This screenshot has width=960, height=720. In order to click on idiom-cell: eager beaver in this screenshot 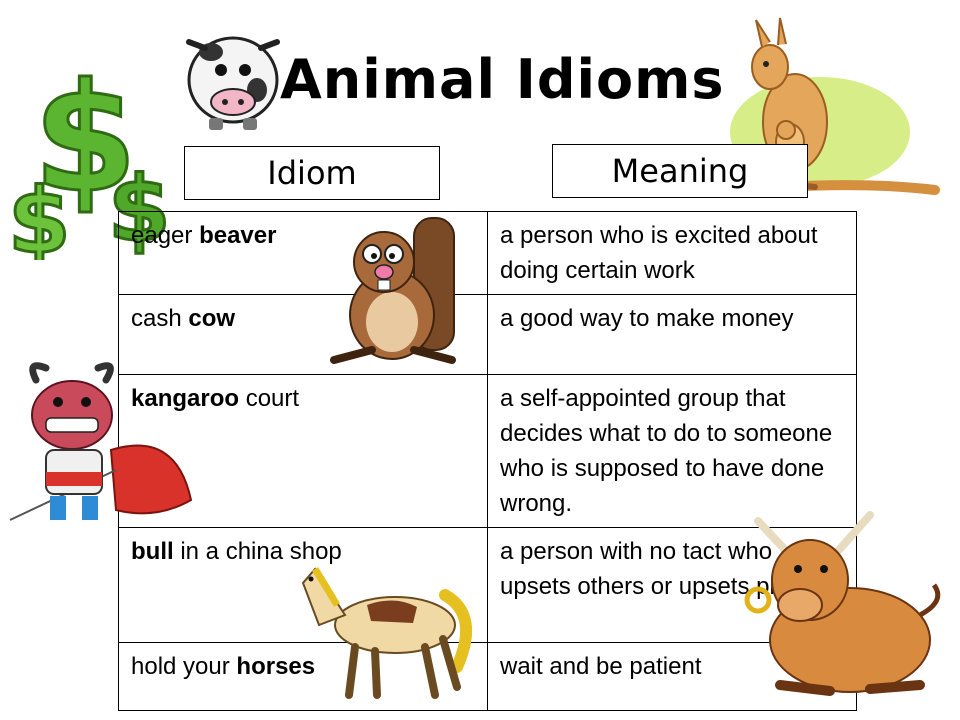, I will do `click(303, 253)`.